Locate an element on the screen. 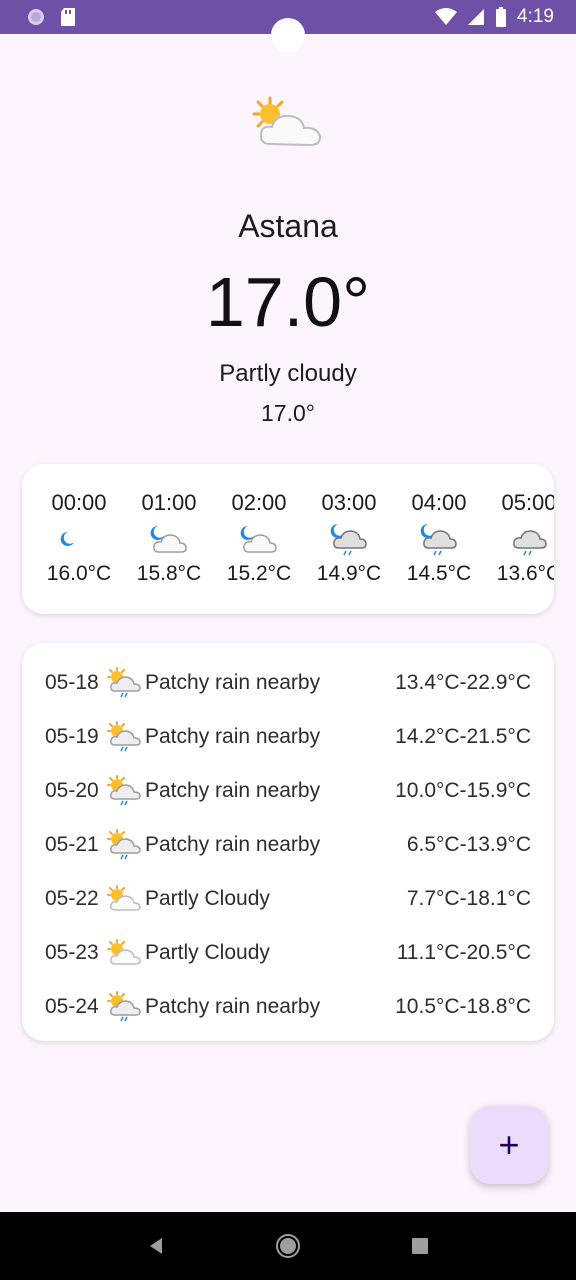  sd-card-icon is located at coordinates (68, 17).